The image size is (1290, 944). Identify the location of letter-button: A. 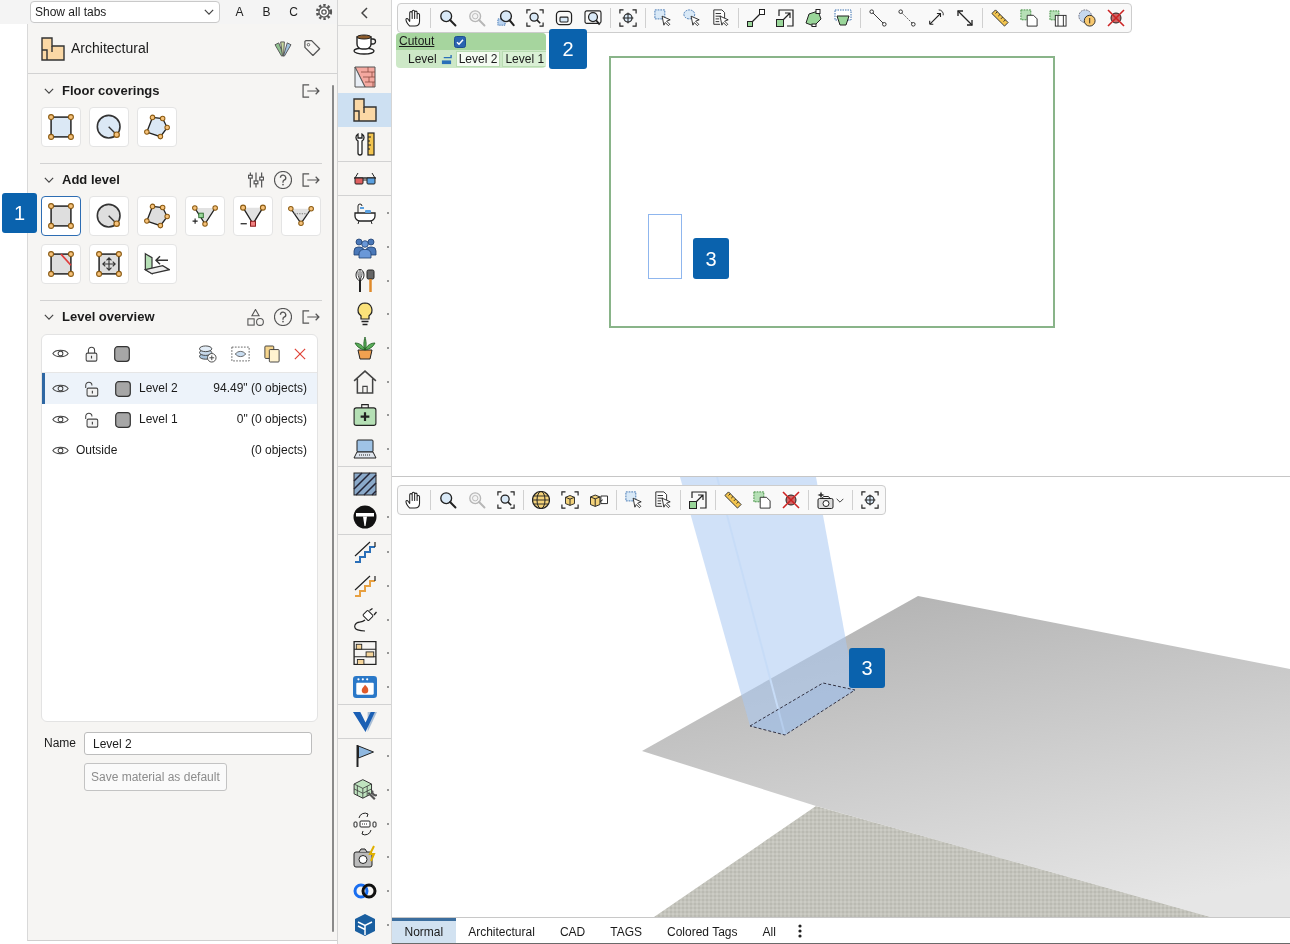
(239, 12).